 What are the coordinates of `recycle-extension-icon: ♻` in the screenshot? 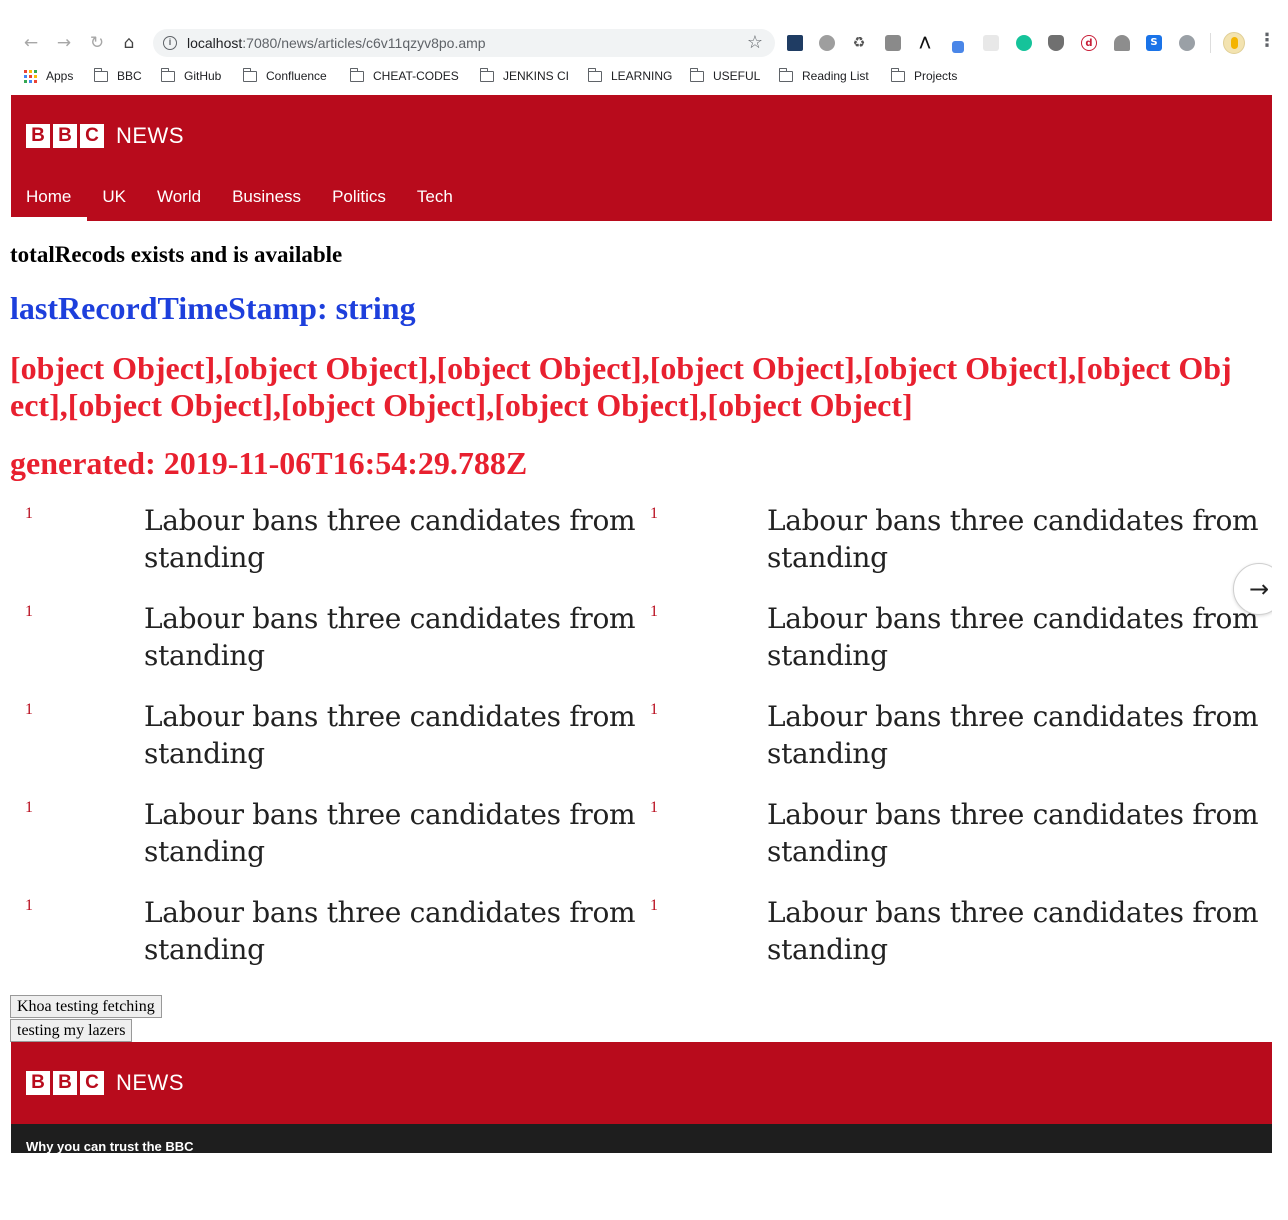 It's located at (859, 43).